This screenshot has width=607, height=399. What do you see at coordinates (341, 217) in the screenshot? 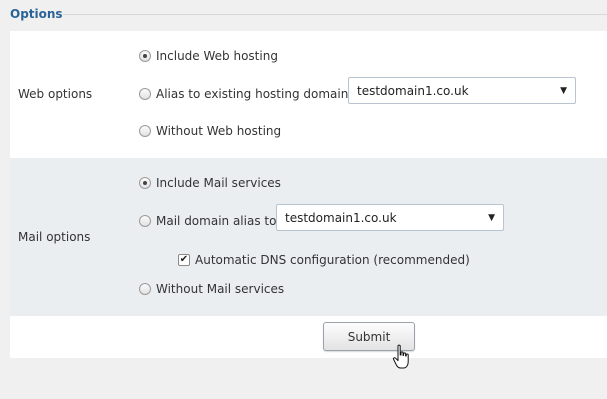
I see `mail-alias-domain-value: testdomain1.co.uk` at bounding box center [341, 217].